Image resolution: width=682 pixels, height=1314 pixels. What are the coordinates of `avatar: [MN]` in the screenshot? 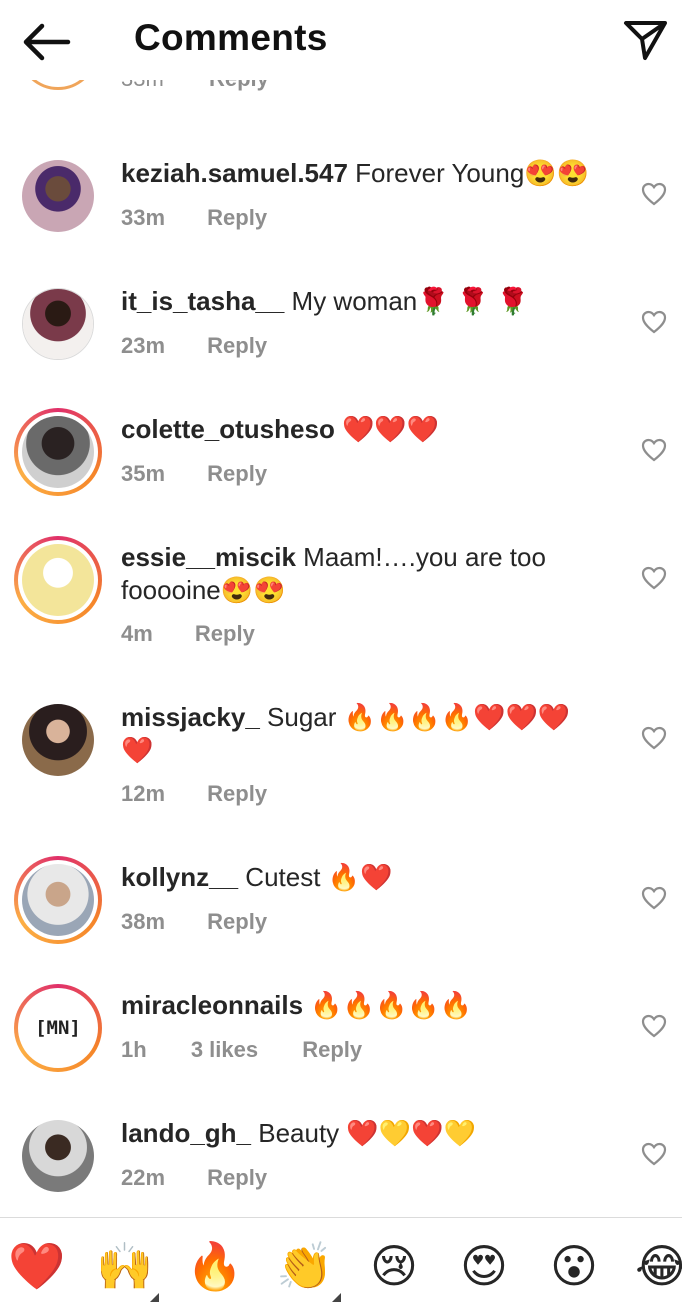 It's located at (58, 1028).